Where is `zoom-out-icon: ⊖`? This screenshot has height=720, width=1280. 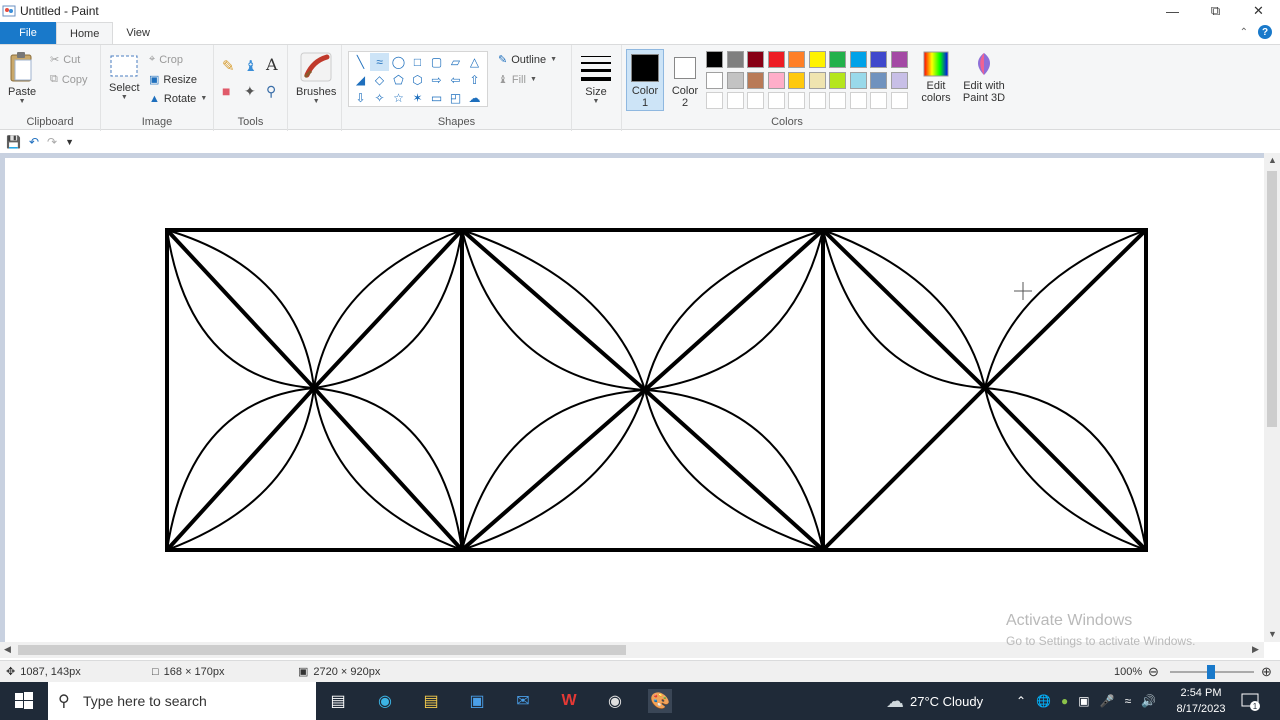 zoom-out-icon: ⊖ is located at coordinates (1153, 672).